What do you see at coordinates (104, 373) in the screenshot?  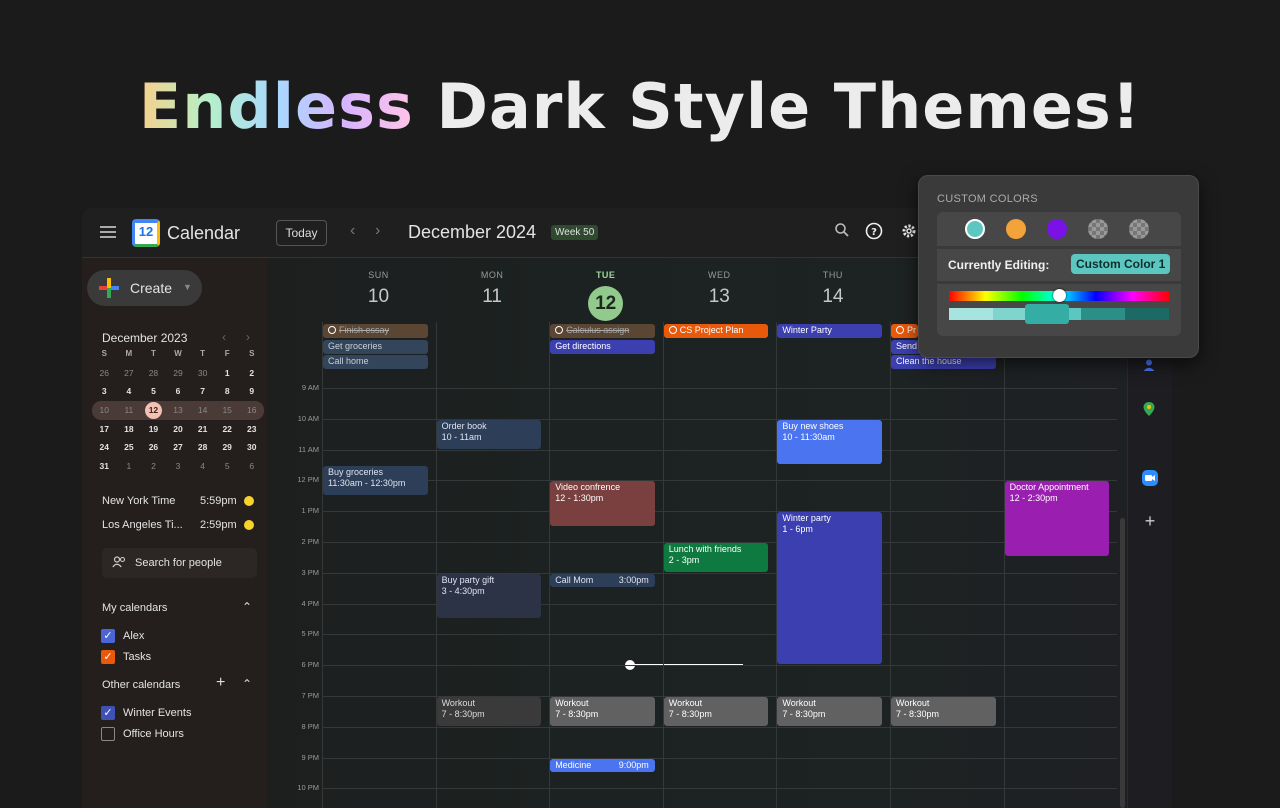 I see `mini-day: 26` at bounding box center [104, 373].